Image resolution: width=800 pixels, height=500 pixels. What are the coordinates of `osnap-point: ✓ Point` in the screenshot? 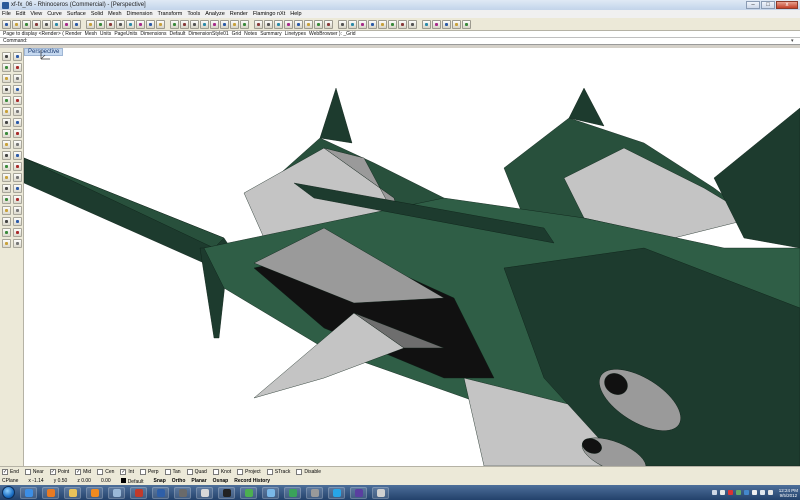 It's located at (59, 472).